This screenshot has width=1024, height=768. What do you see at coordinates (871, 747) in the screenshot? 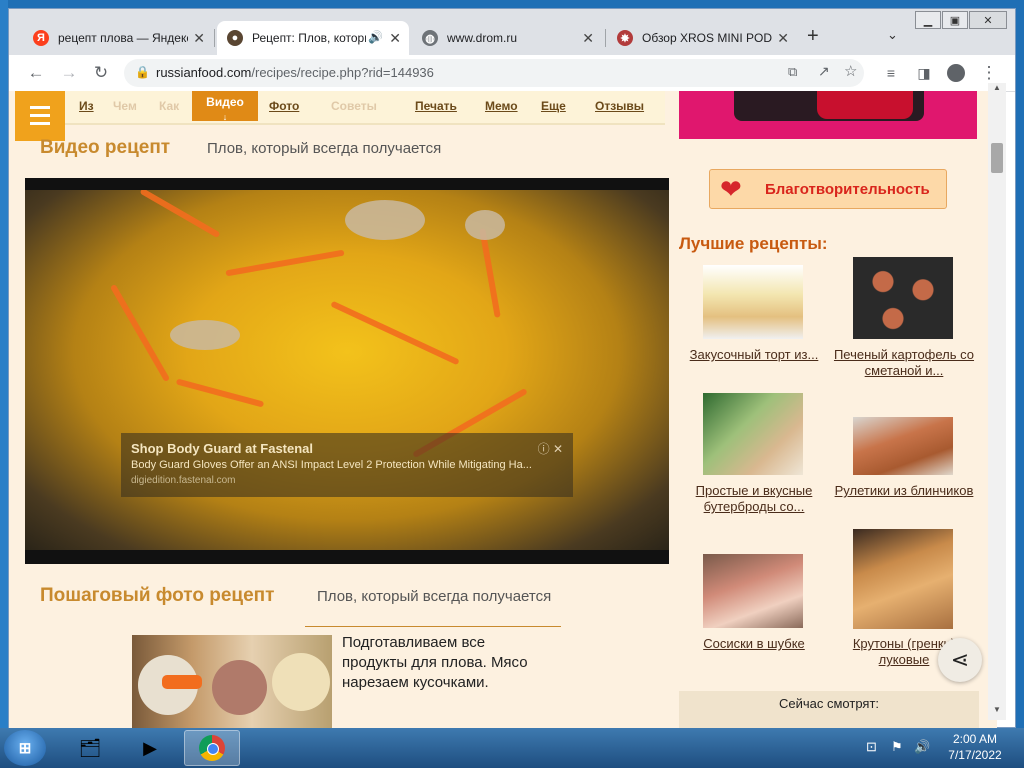
I see `network-icon: ⊡` at bounding box center [871, 747].